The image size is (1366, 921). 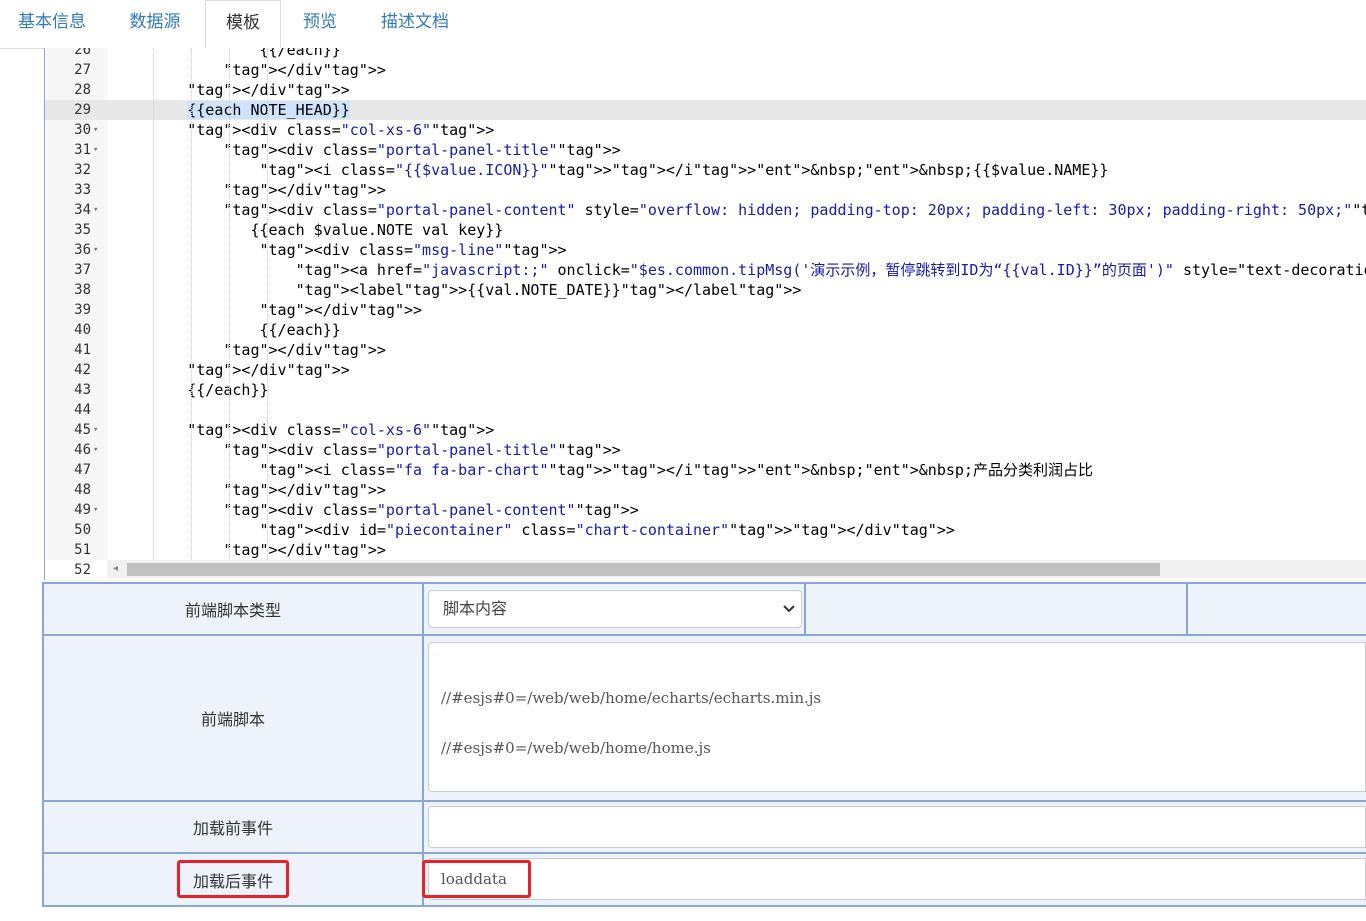 What do you see at coordinates (705, 250) in the screenshot?
I see `code-line: 36 ▾ "tag"><div class="msg-line""tag">>` at bounding box center [705, 250].